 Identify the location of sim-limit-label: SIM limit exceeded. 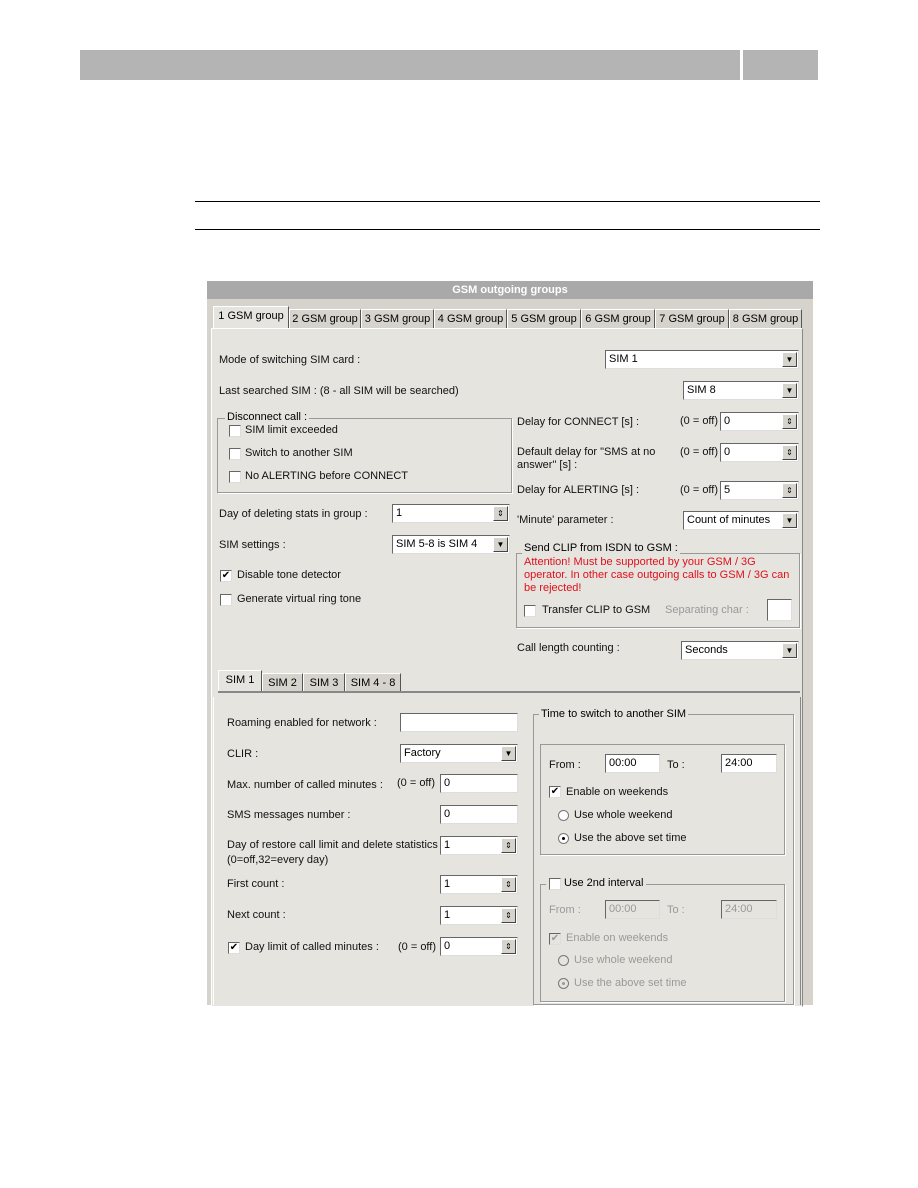
(291, 430).